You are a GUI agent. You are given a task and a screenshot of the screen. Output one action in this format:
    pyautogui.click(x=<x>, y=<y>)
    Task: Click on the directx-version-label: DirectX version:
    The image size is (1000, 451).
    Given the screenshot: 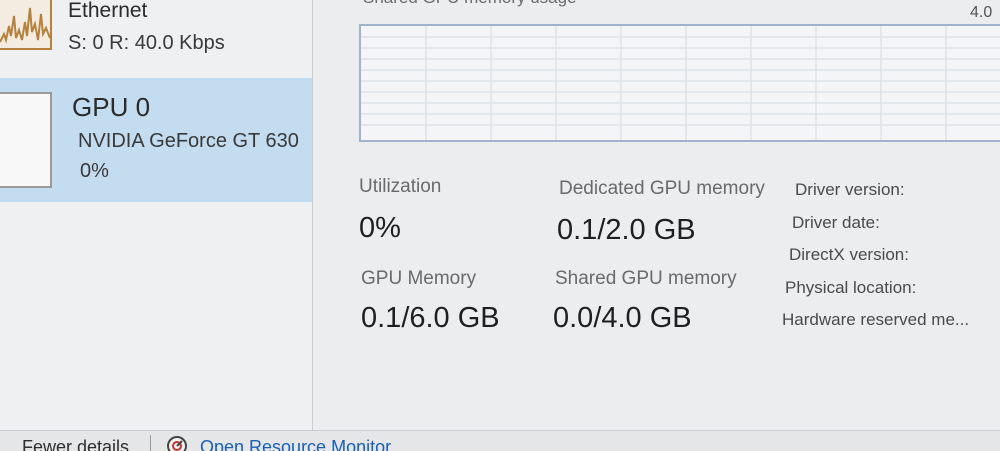 What is the action you would take?
    pyautogui.click(x=849, y=254)
    